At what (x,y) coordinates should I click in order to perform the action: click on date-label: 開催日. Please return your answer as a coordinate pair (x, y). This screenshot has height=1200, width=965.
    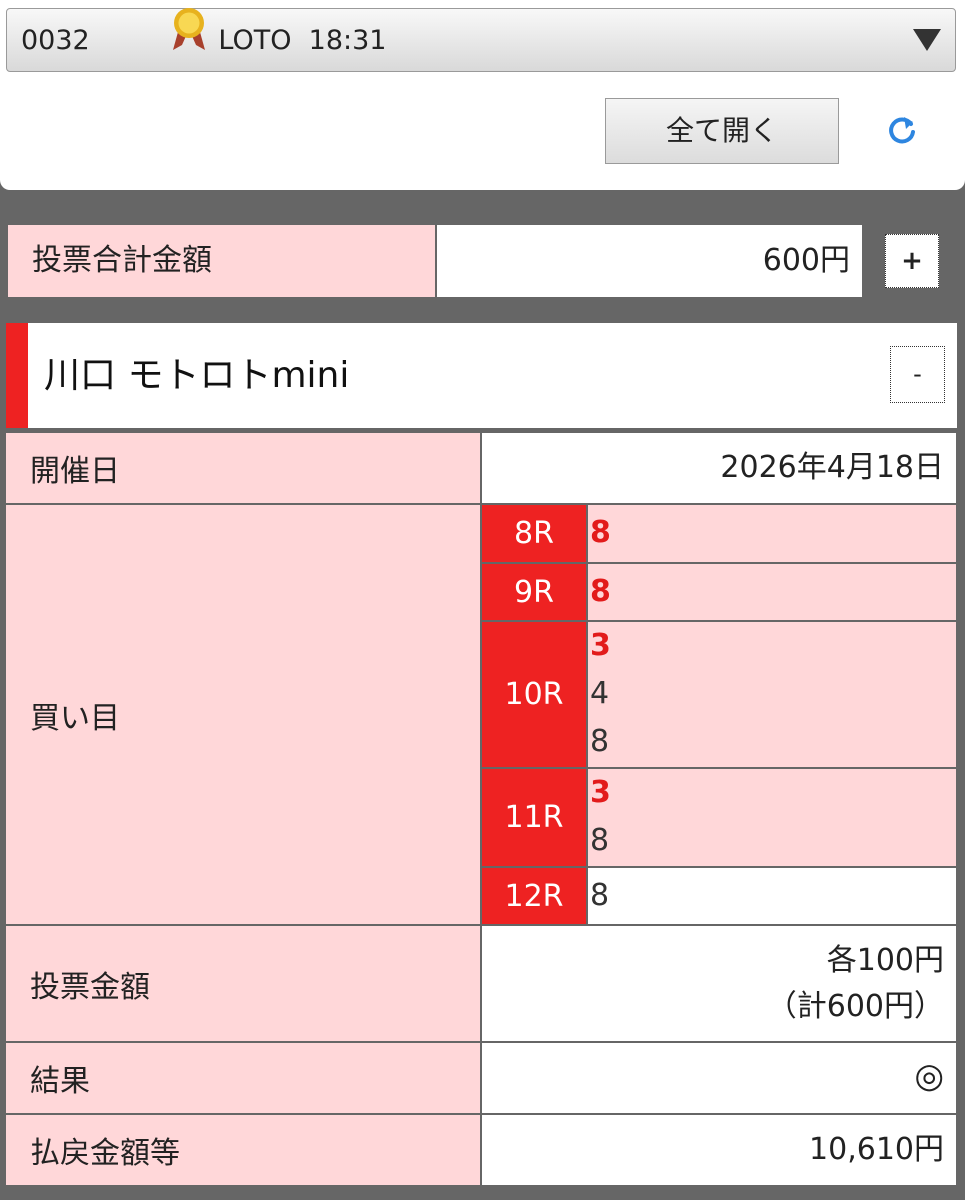
    Looking at the image, I should click on (243, 468).